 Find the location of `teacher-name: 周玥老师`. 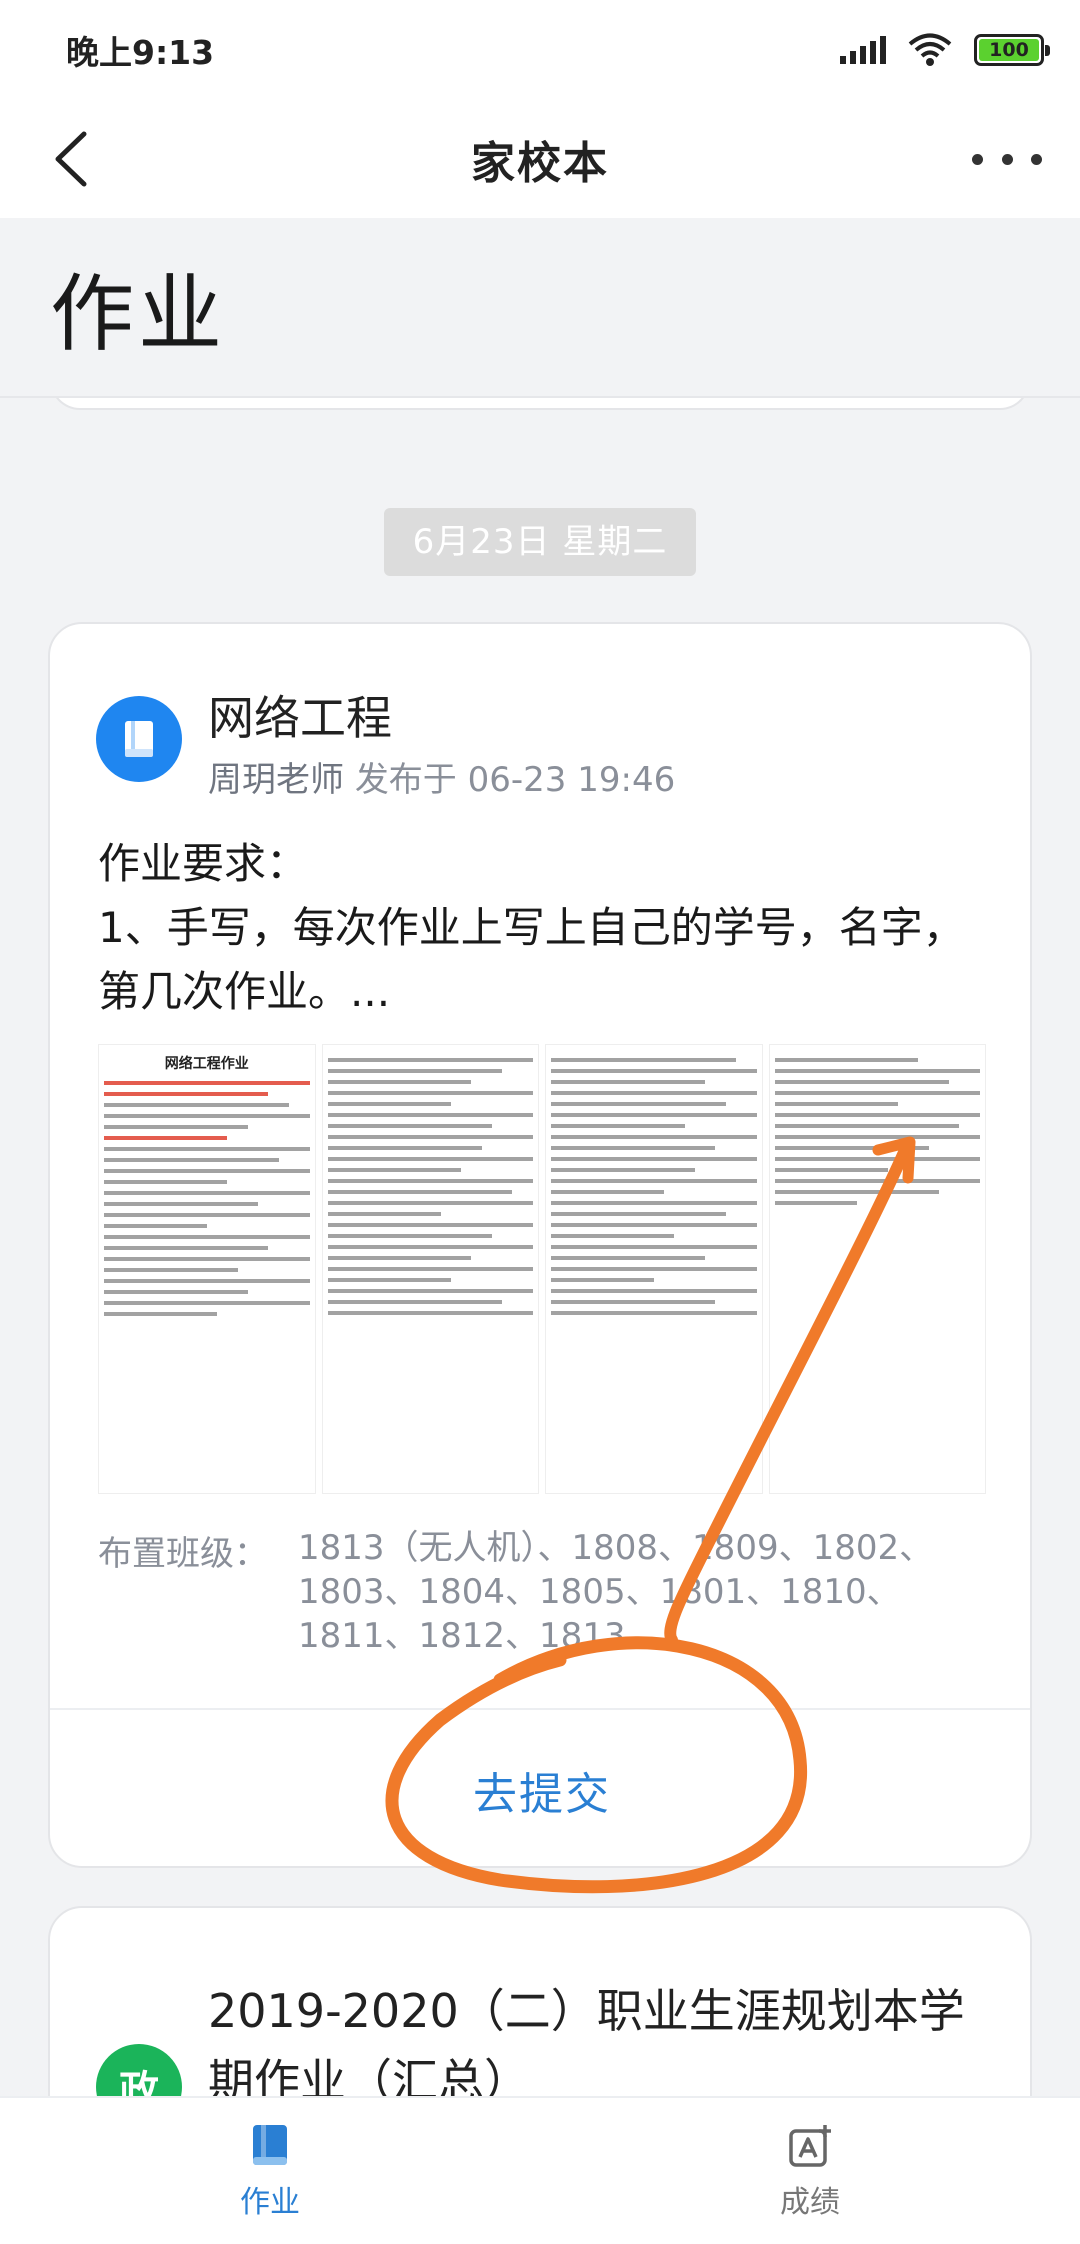

teacher-name: 周玥老师 is located at coordinates (276, 780).